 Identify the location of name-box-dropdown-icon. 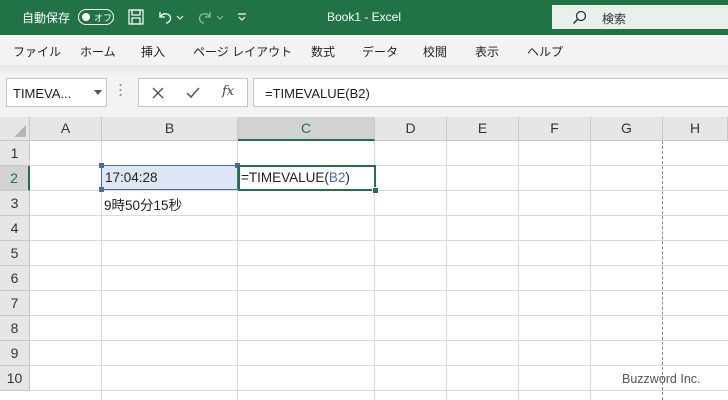
(98, 92).